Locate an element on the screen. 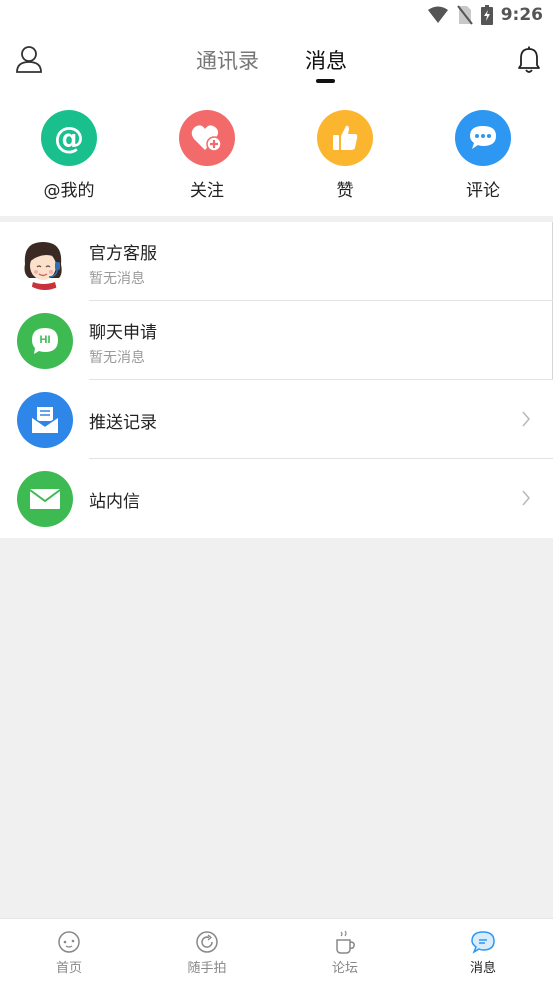 Image resolution: width=553 pixels, height=983 pixels. list-item-push-records: 推送记录 is located at coordinates (276, 419).